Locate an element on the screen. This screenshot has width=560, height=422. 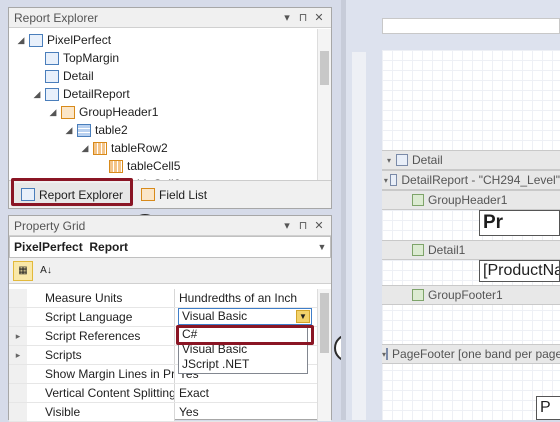
property-row: Measure Units Hundredths of an Inch is located at coordinates (163, 298).